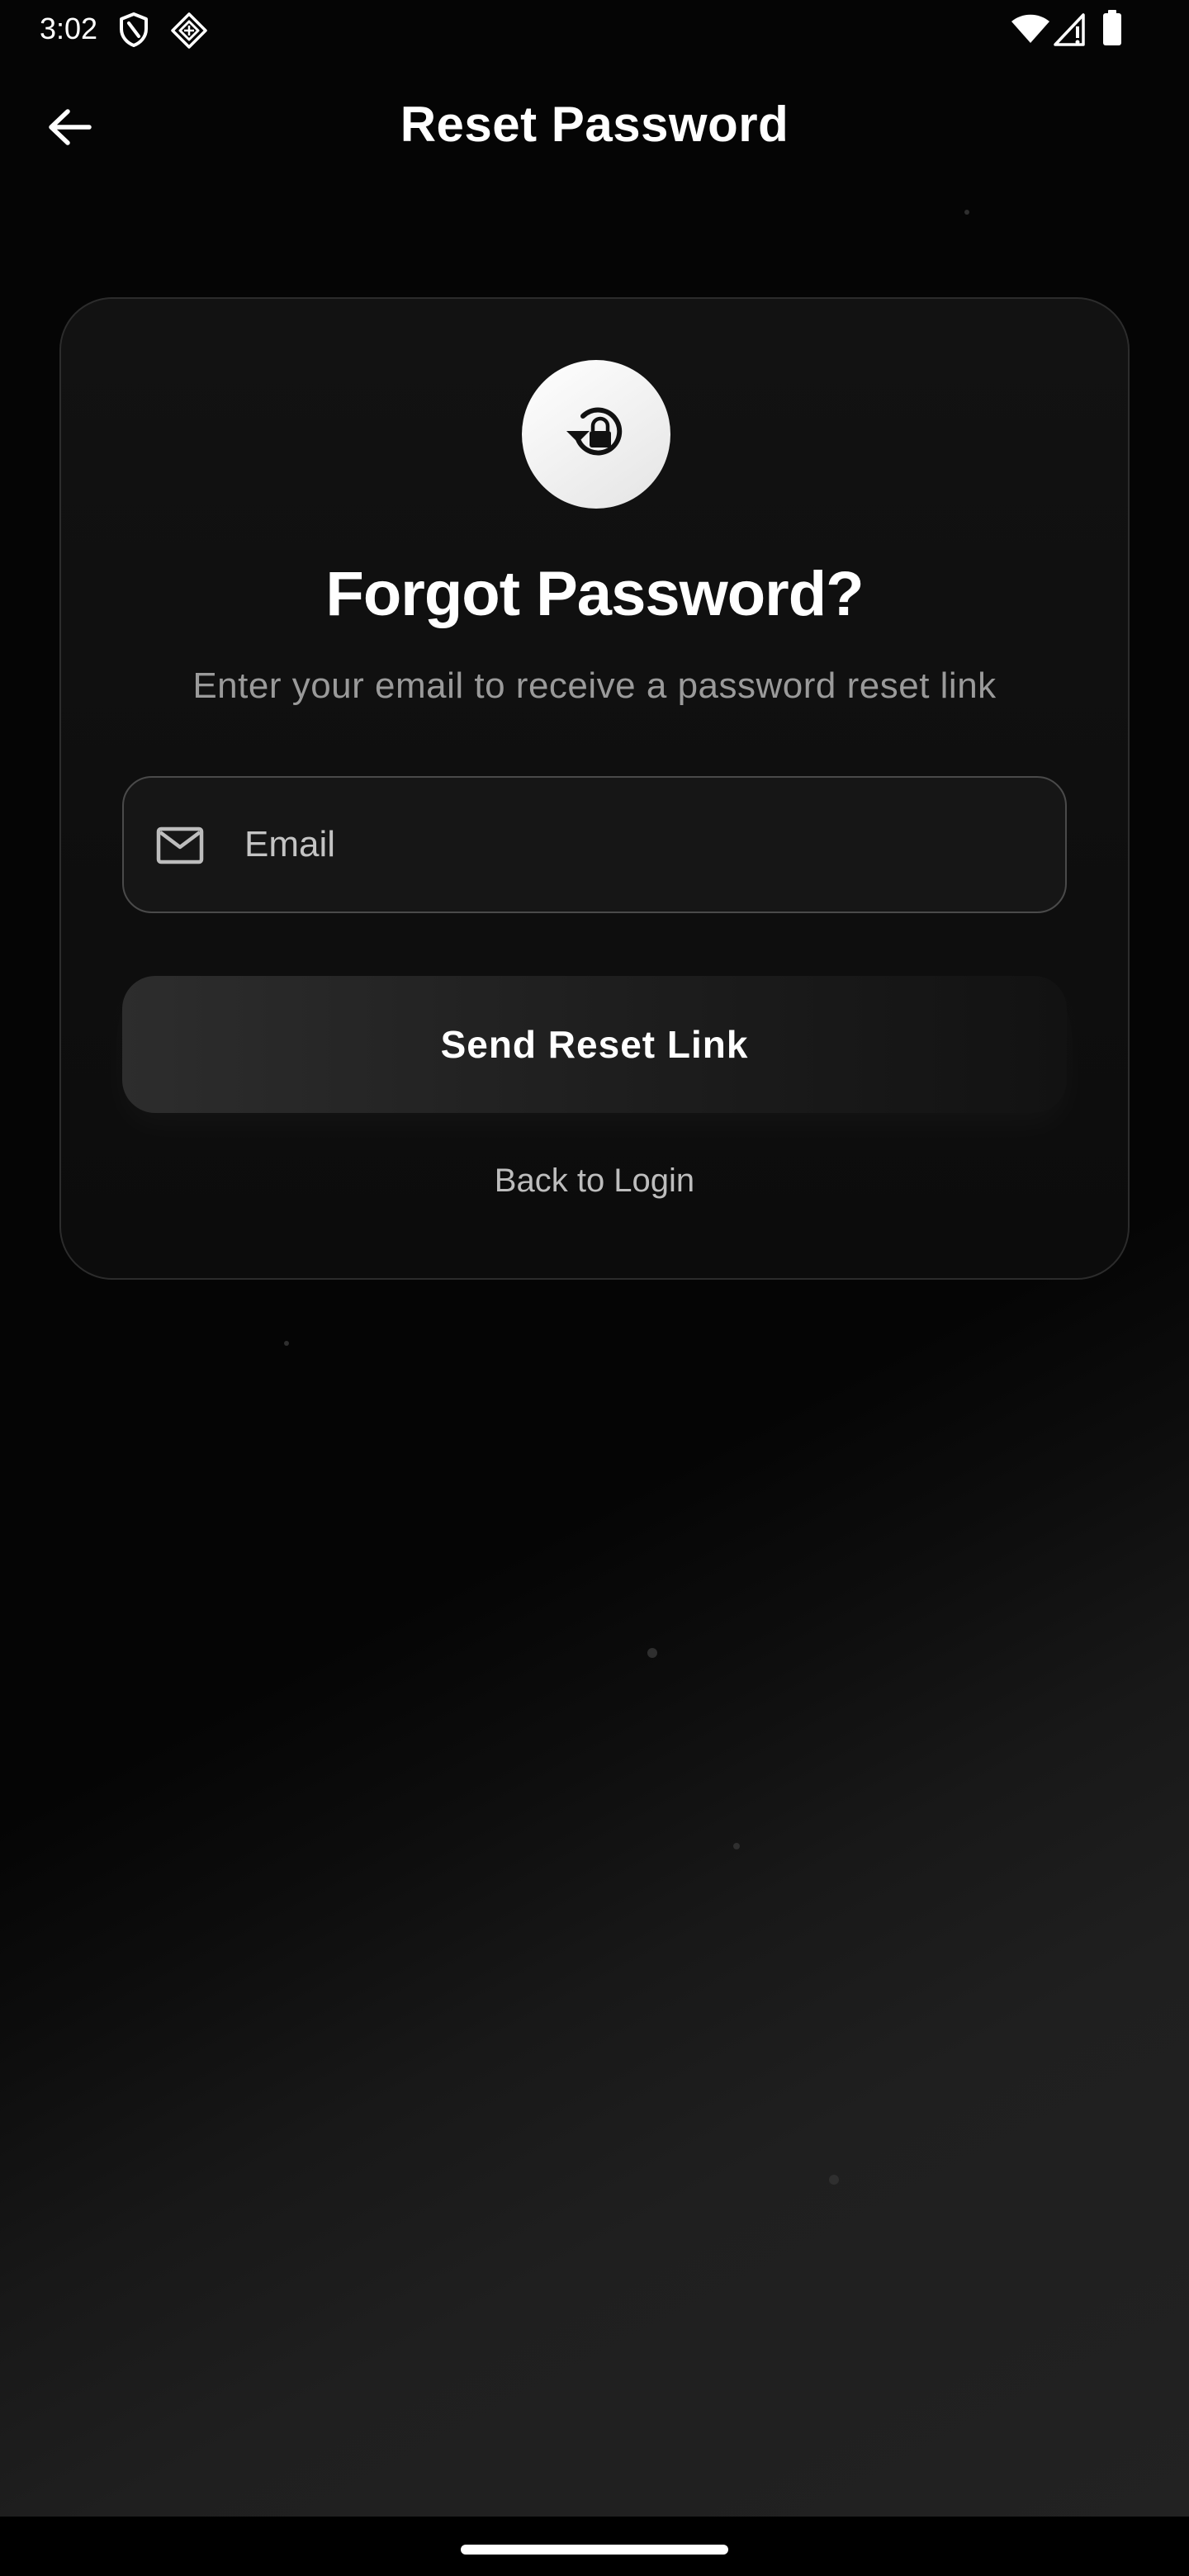  I want to click on send-reset-link-button: Send Reset Link, so click(594, 1044).